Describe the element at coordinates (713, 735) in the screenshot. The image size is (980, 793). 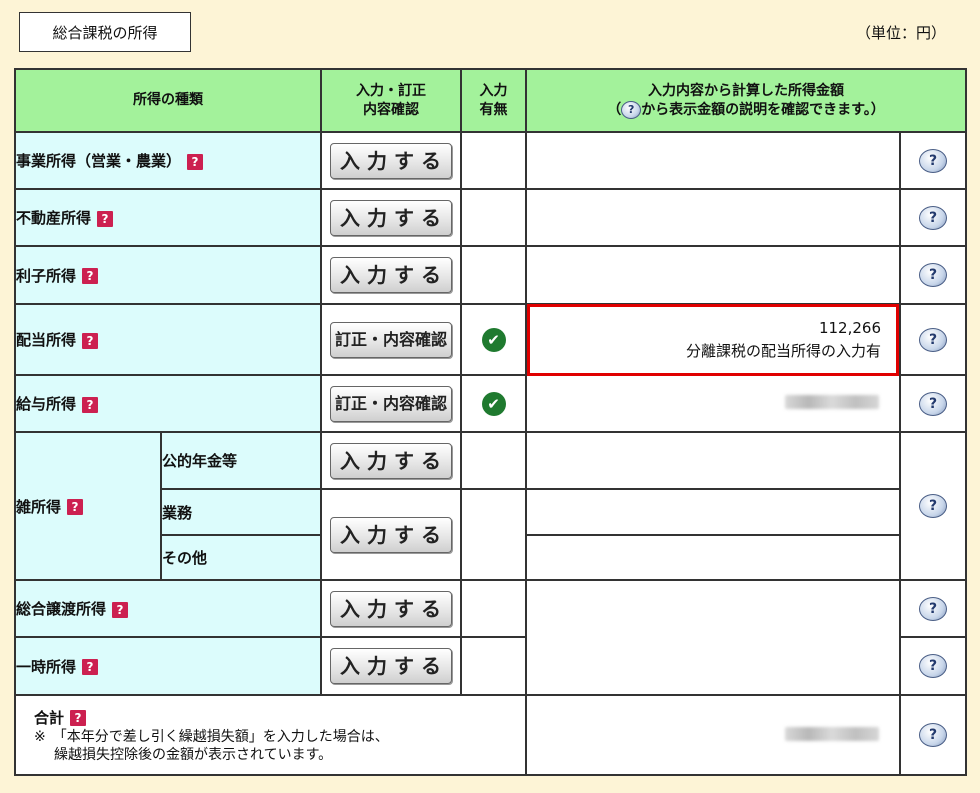
I see `amount-total` at that location.